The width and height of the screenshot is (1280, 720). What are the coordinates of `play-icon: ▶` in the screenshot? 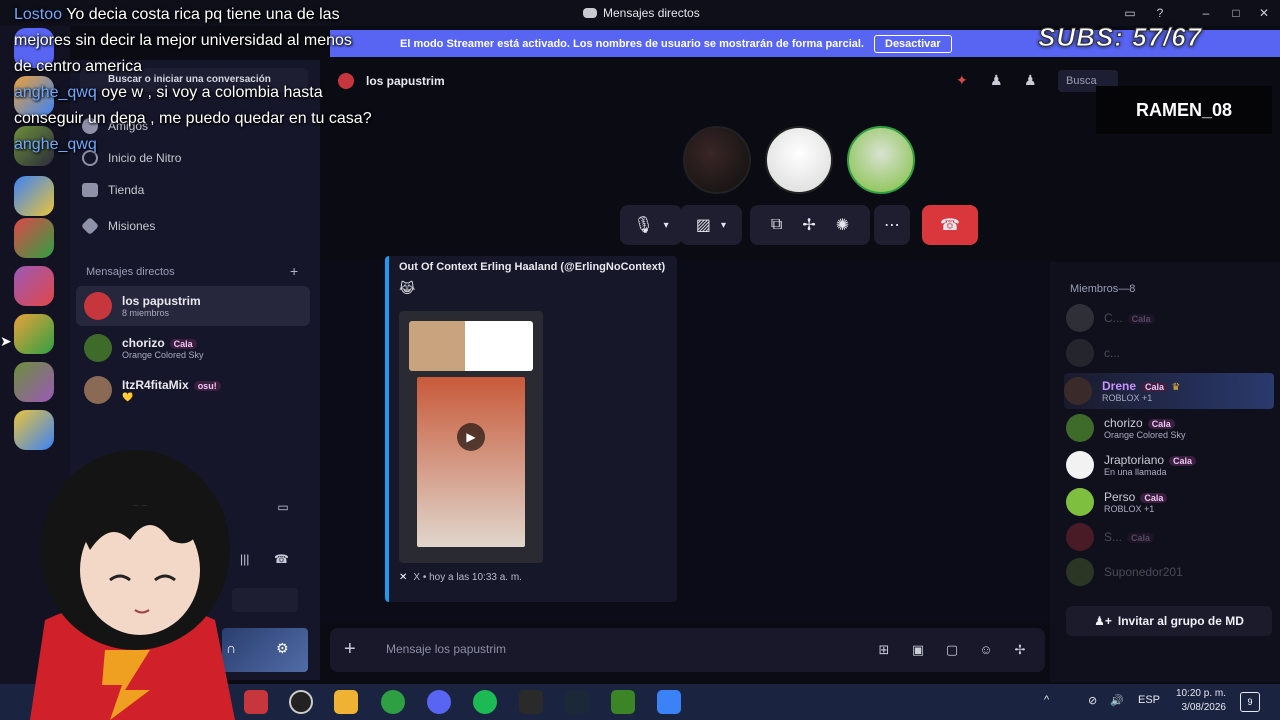 It's located at (471, 437).